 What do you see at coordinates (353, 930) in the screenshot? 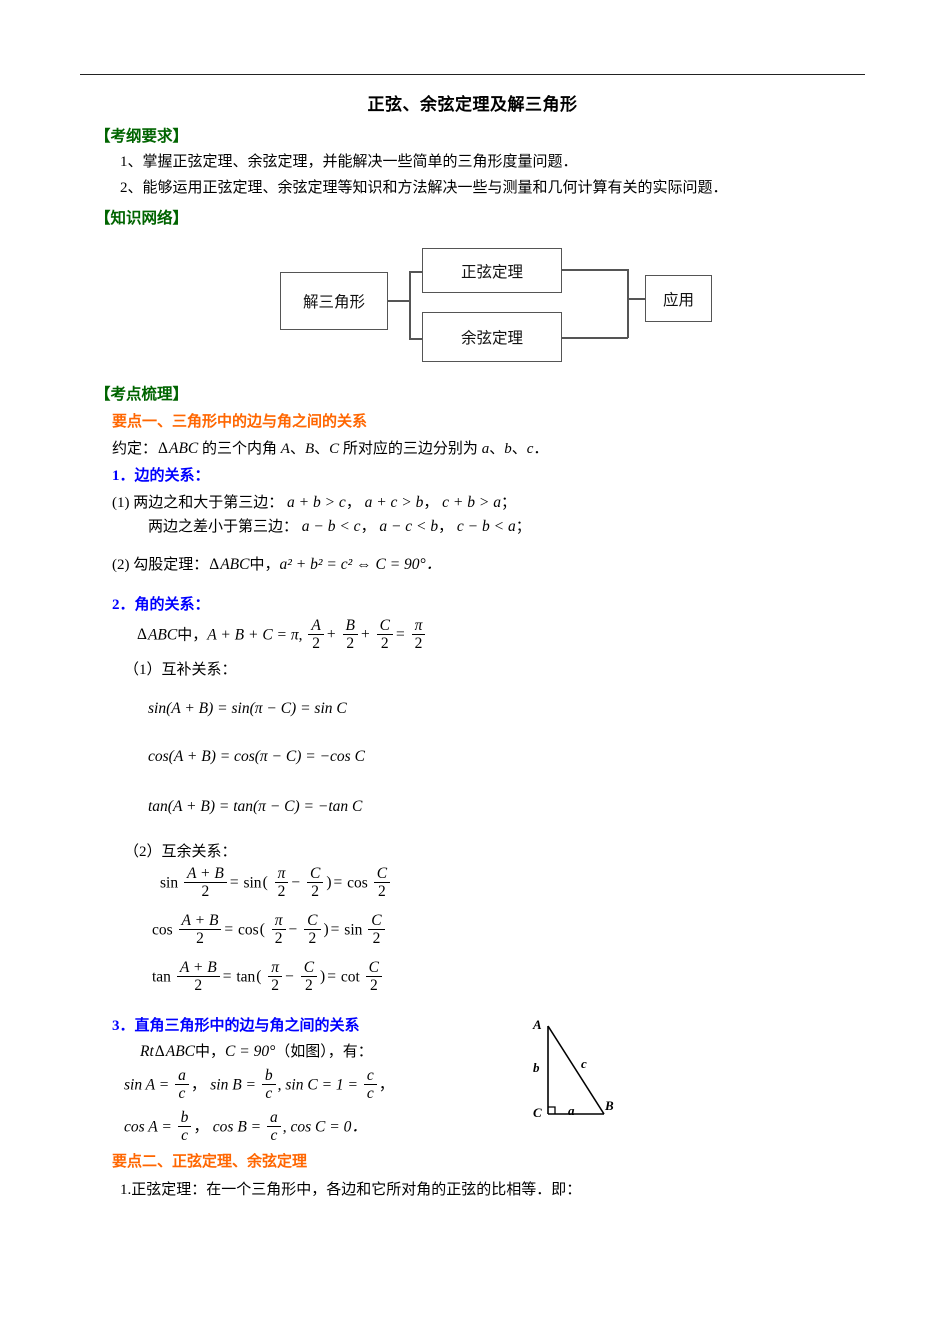
I see `comp-cos-fn3: sin` at bounding box center [353, 930].